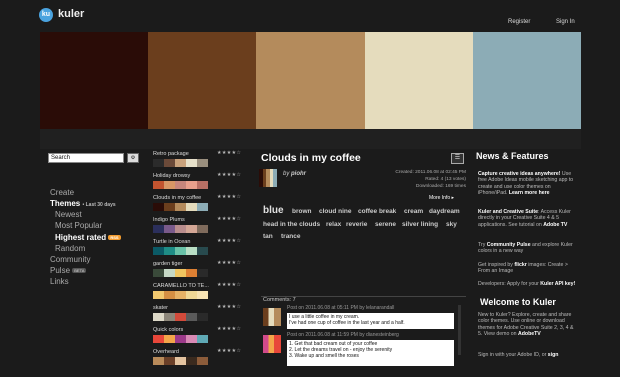 This screenshot has width=620, height=377. What do you see at coordinates (509, 245) in the screenshot?
I see `community-pulse-link: Community Pulse` at bounding box center [509, 245].